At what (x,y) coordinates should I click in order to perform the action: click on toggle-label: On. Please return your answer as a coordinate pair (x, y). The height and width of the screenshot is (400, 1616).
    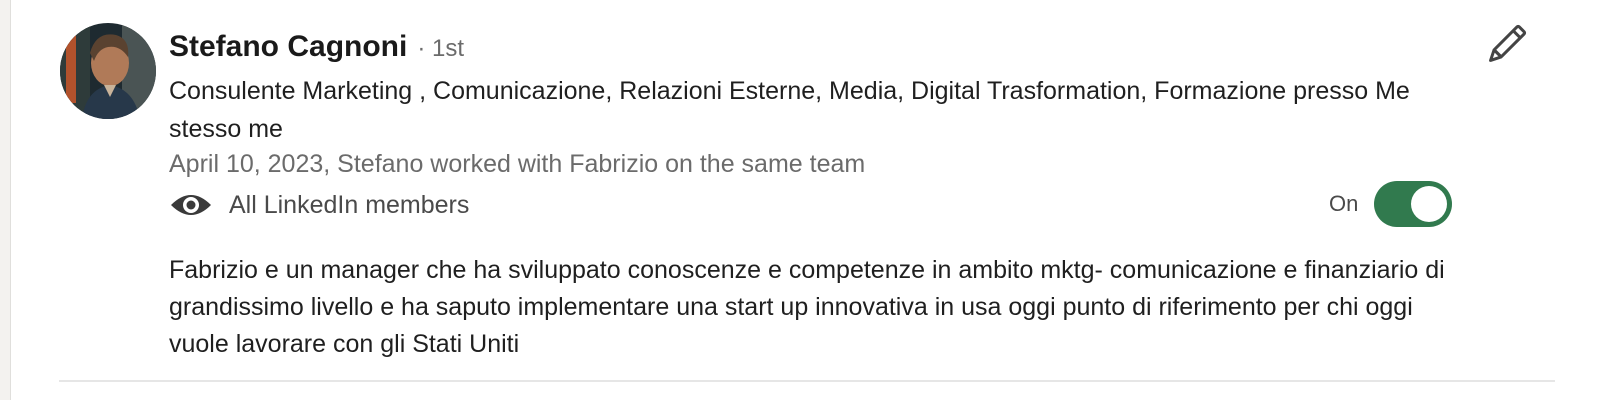
    Looking at the image, I should click on (1344, 203).